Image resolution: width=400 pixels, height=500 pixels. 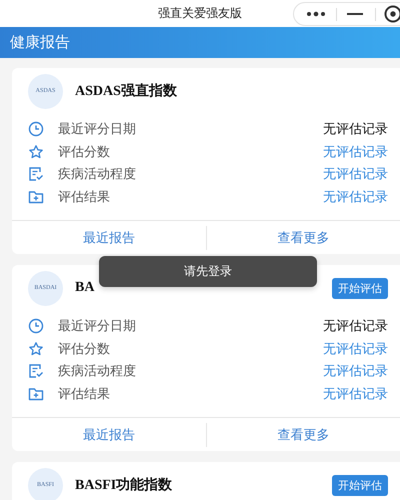 What do you see at coordinates (208, 271) in the screenshot?
I see `toast-message: 请先登录` at bounding box center [208, 271].